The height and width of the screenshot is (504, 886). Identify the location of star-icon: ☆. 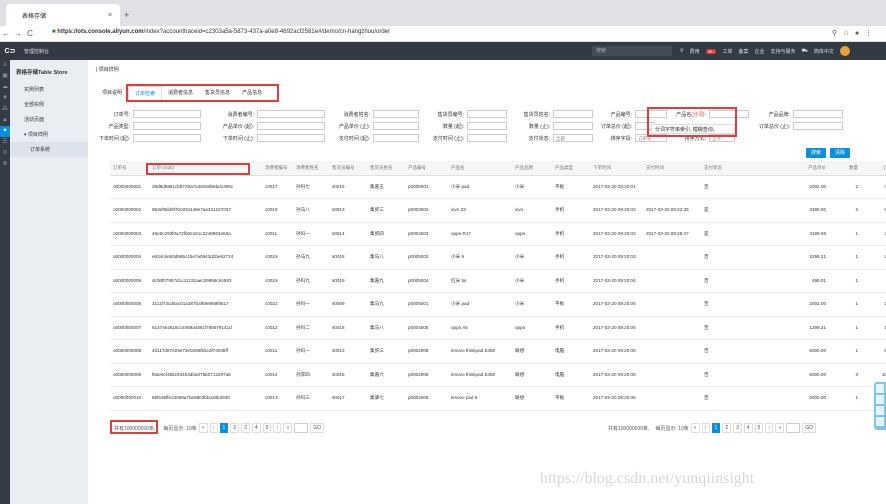
(849, 33).